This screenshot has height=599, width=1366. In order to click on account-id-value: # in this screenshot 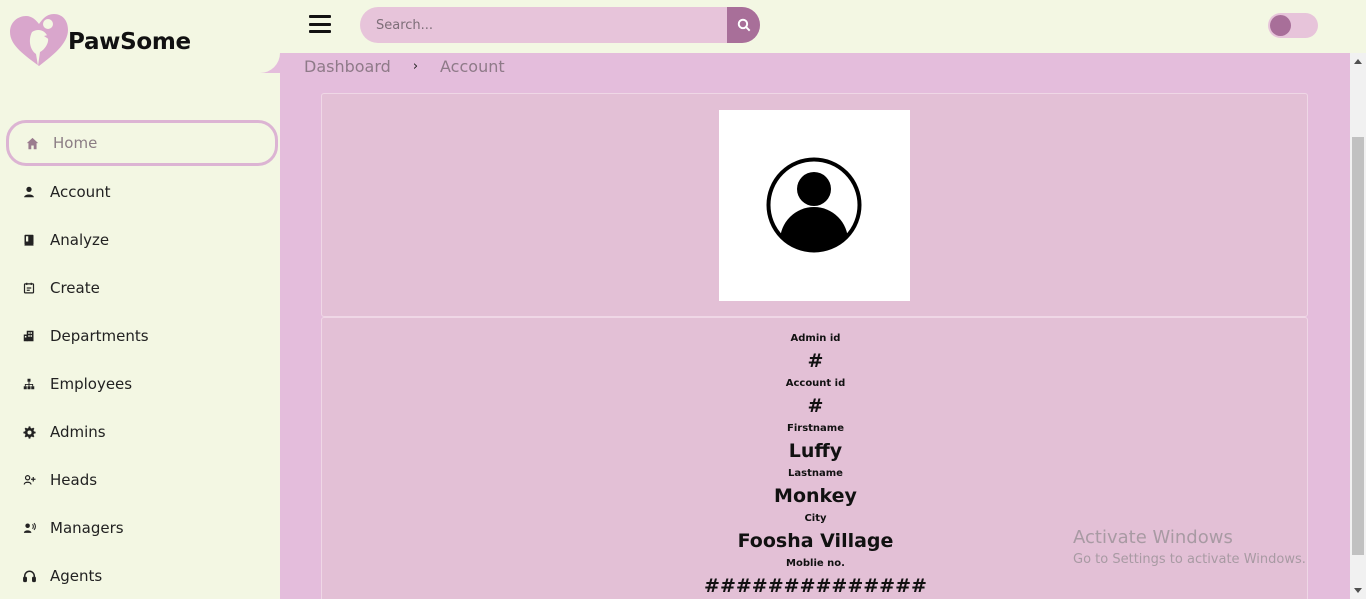, I will do `click(815, 406)`.